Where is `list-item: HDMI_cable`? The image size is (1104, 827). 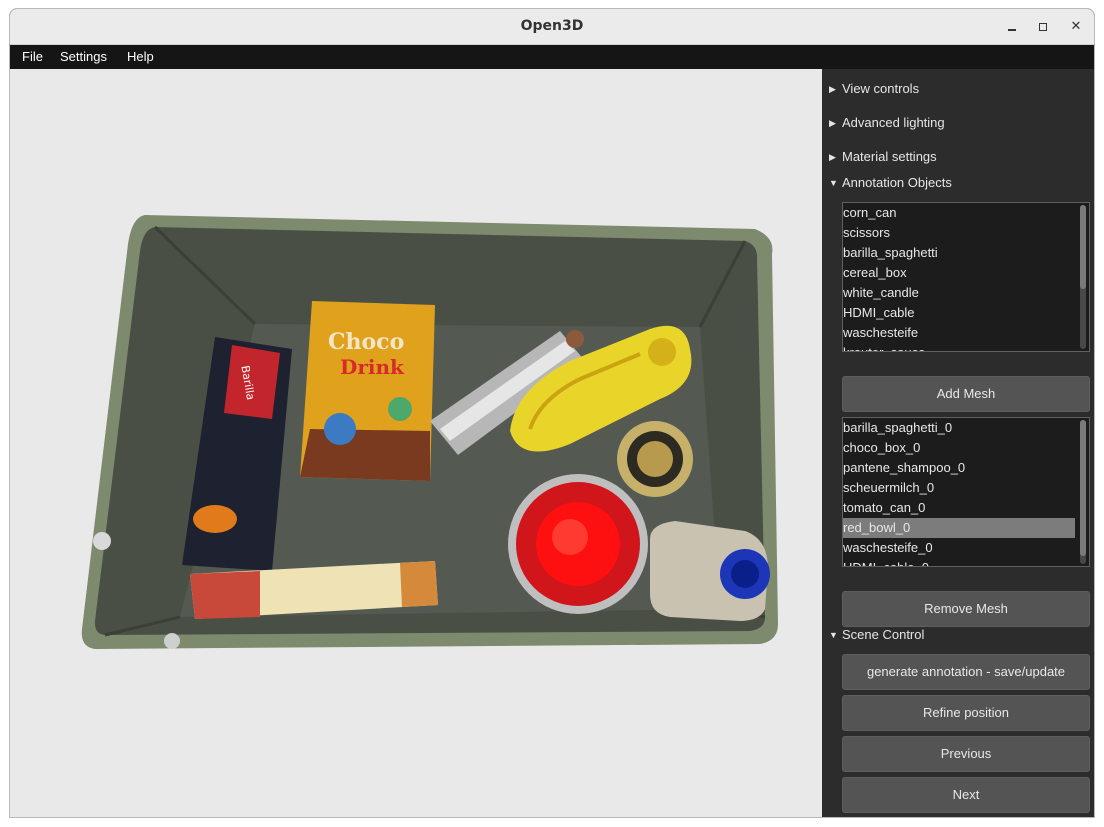 list-item: HDMI_cable is located at coordinates (959, 313).